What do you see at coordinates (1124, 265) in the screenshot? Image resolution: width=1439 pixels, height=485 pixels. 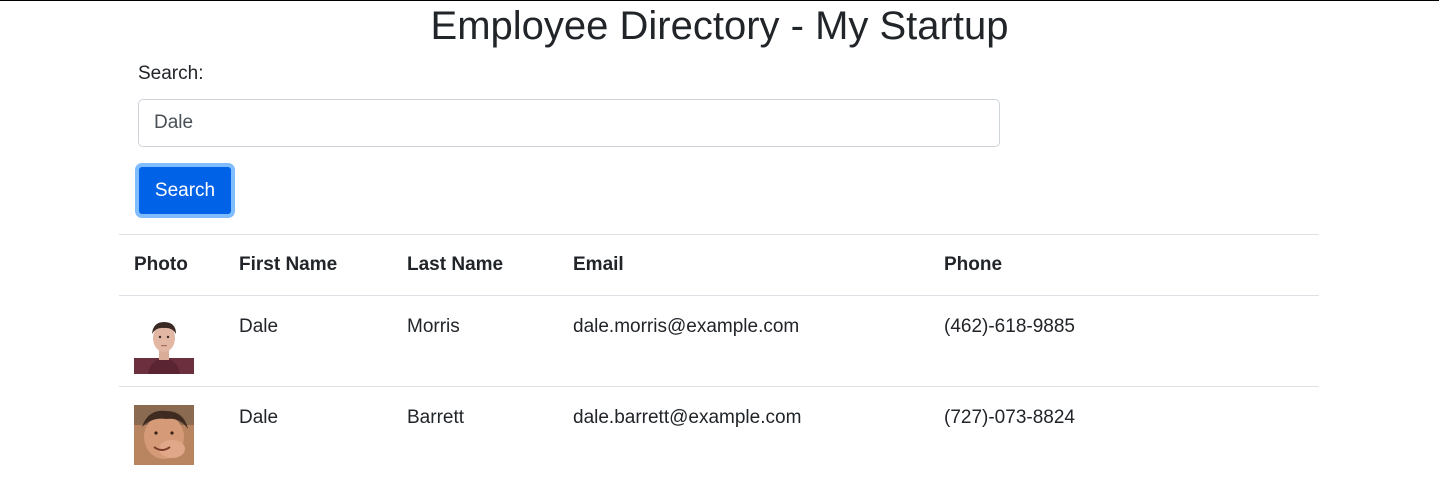 I see `header-phone: Phone` at bounding box center [1124, 265].